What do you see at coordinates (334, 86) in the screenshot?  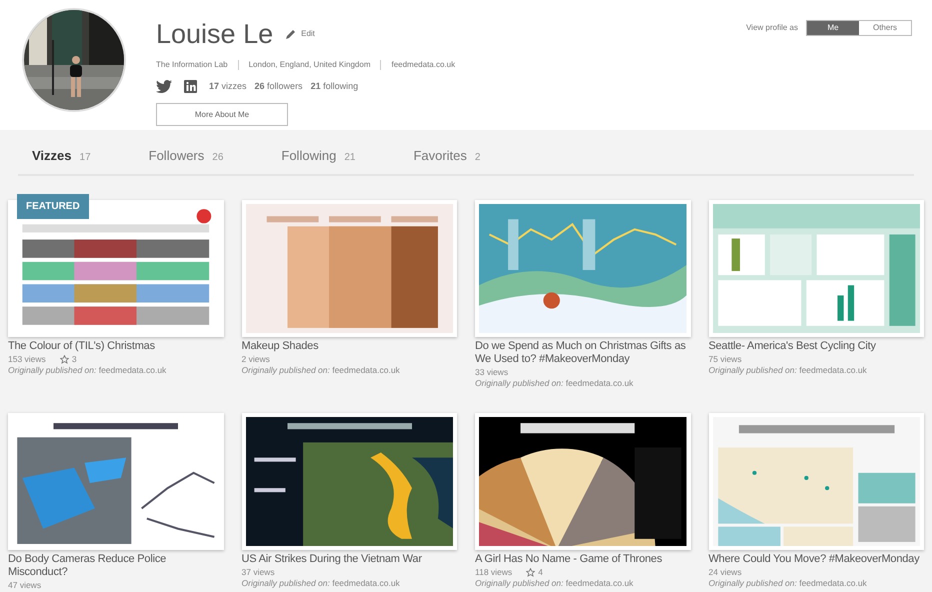 I see `stat-link: 21 following` at bounding box center [334, 86].